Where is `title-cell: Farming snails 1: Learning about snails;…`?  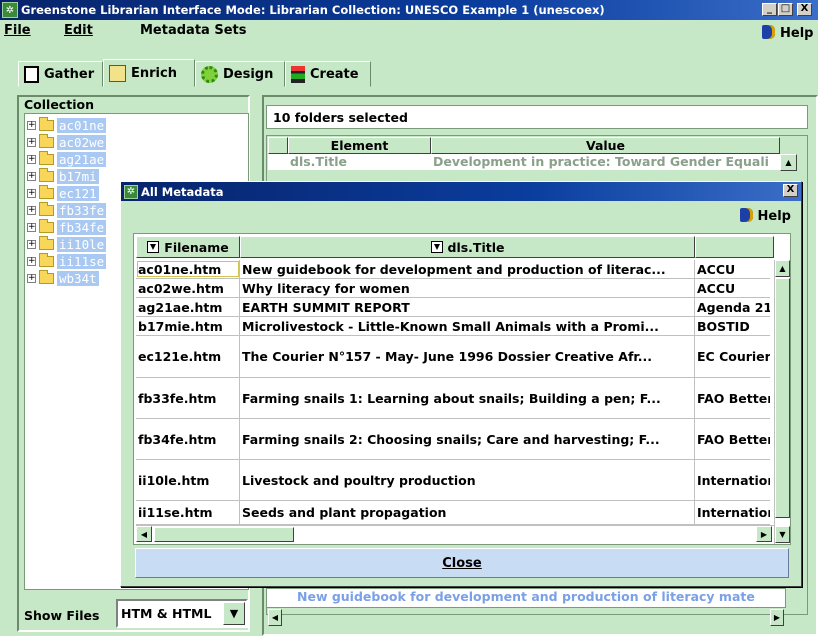
title-cell: Farming snails 1: Learning about snails;… is located at coordinates (467, 398).